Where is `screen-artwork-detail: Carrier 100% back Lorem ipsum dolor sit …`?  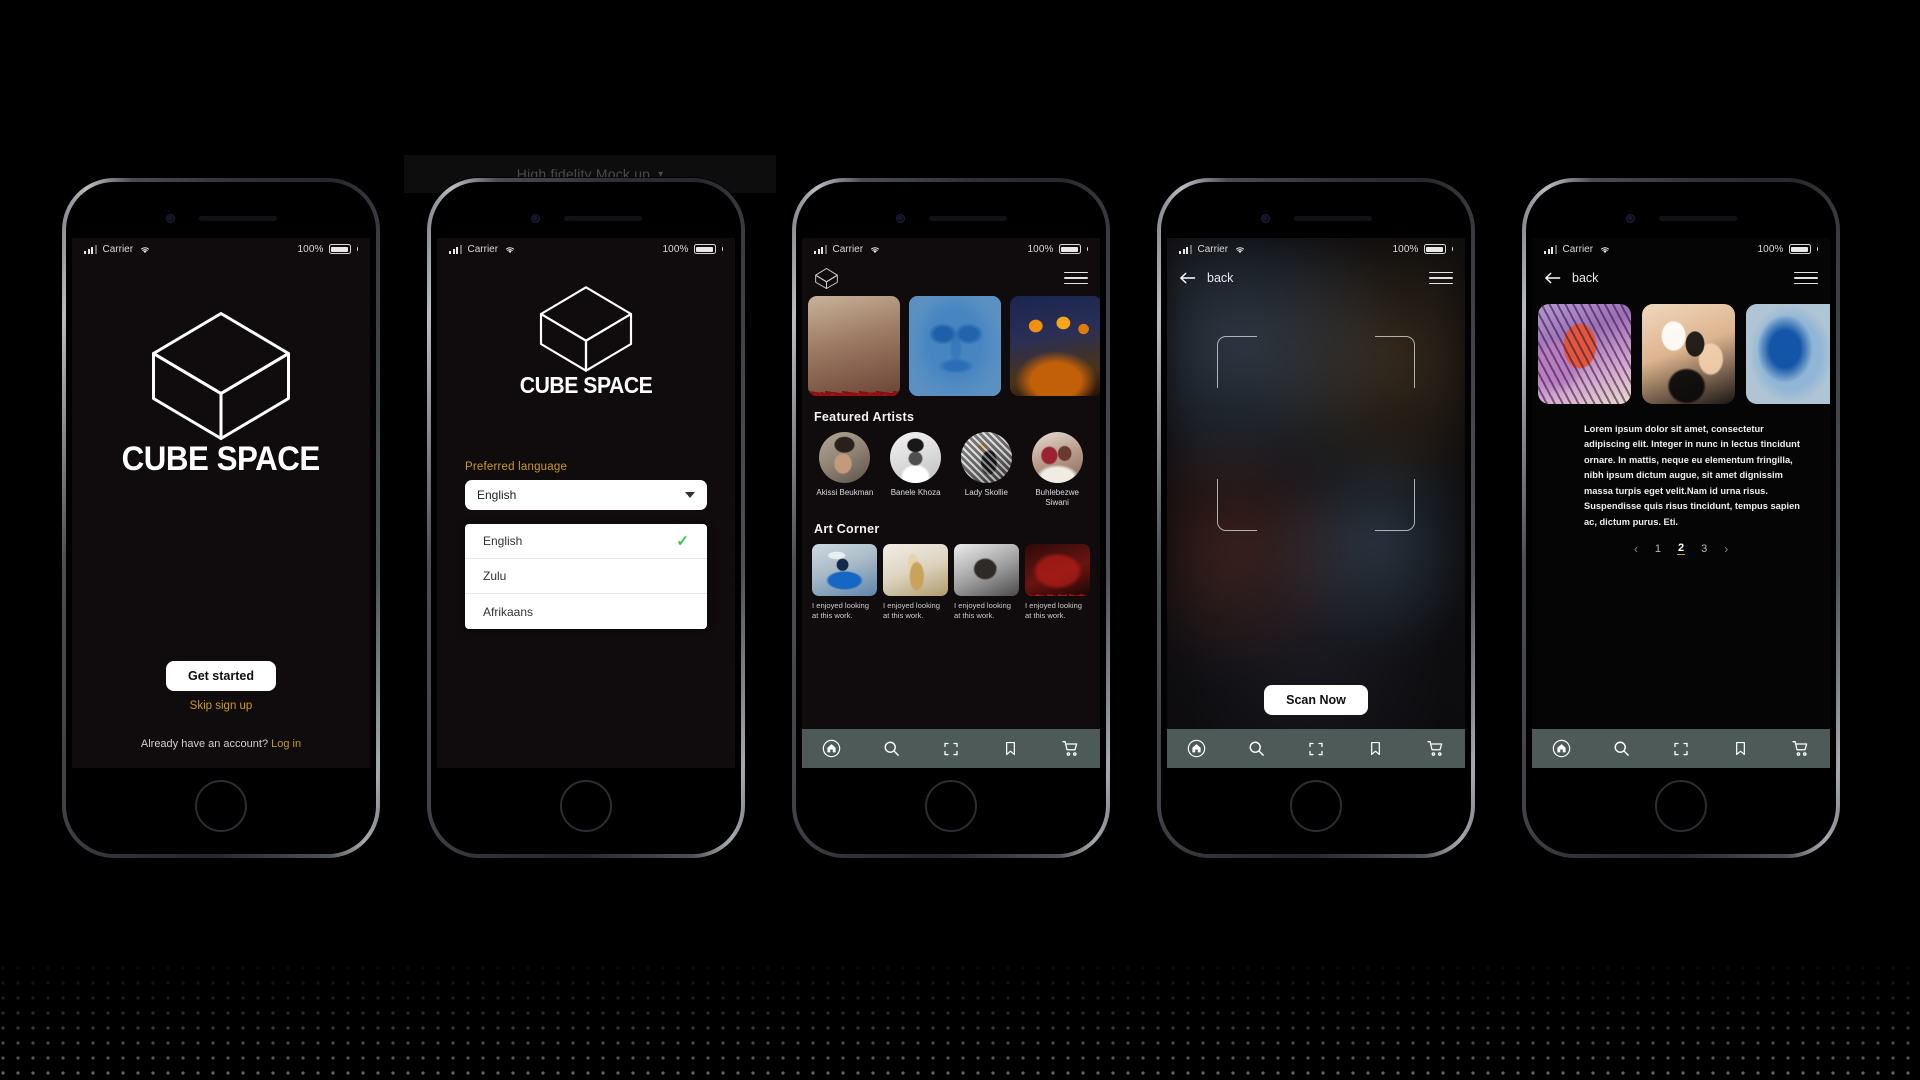 screen-artwork-detail: Carrier 100% back Lorem ipsum dolor sit … is located at coordinates (1681, 503).